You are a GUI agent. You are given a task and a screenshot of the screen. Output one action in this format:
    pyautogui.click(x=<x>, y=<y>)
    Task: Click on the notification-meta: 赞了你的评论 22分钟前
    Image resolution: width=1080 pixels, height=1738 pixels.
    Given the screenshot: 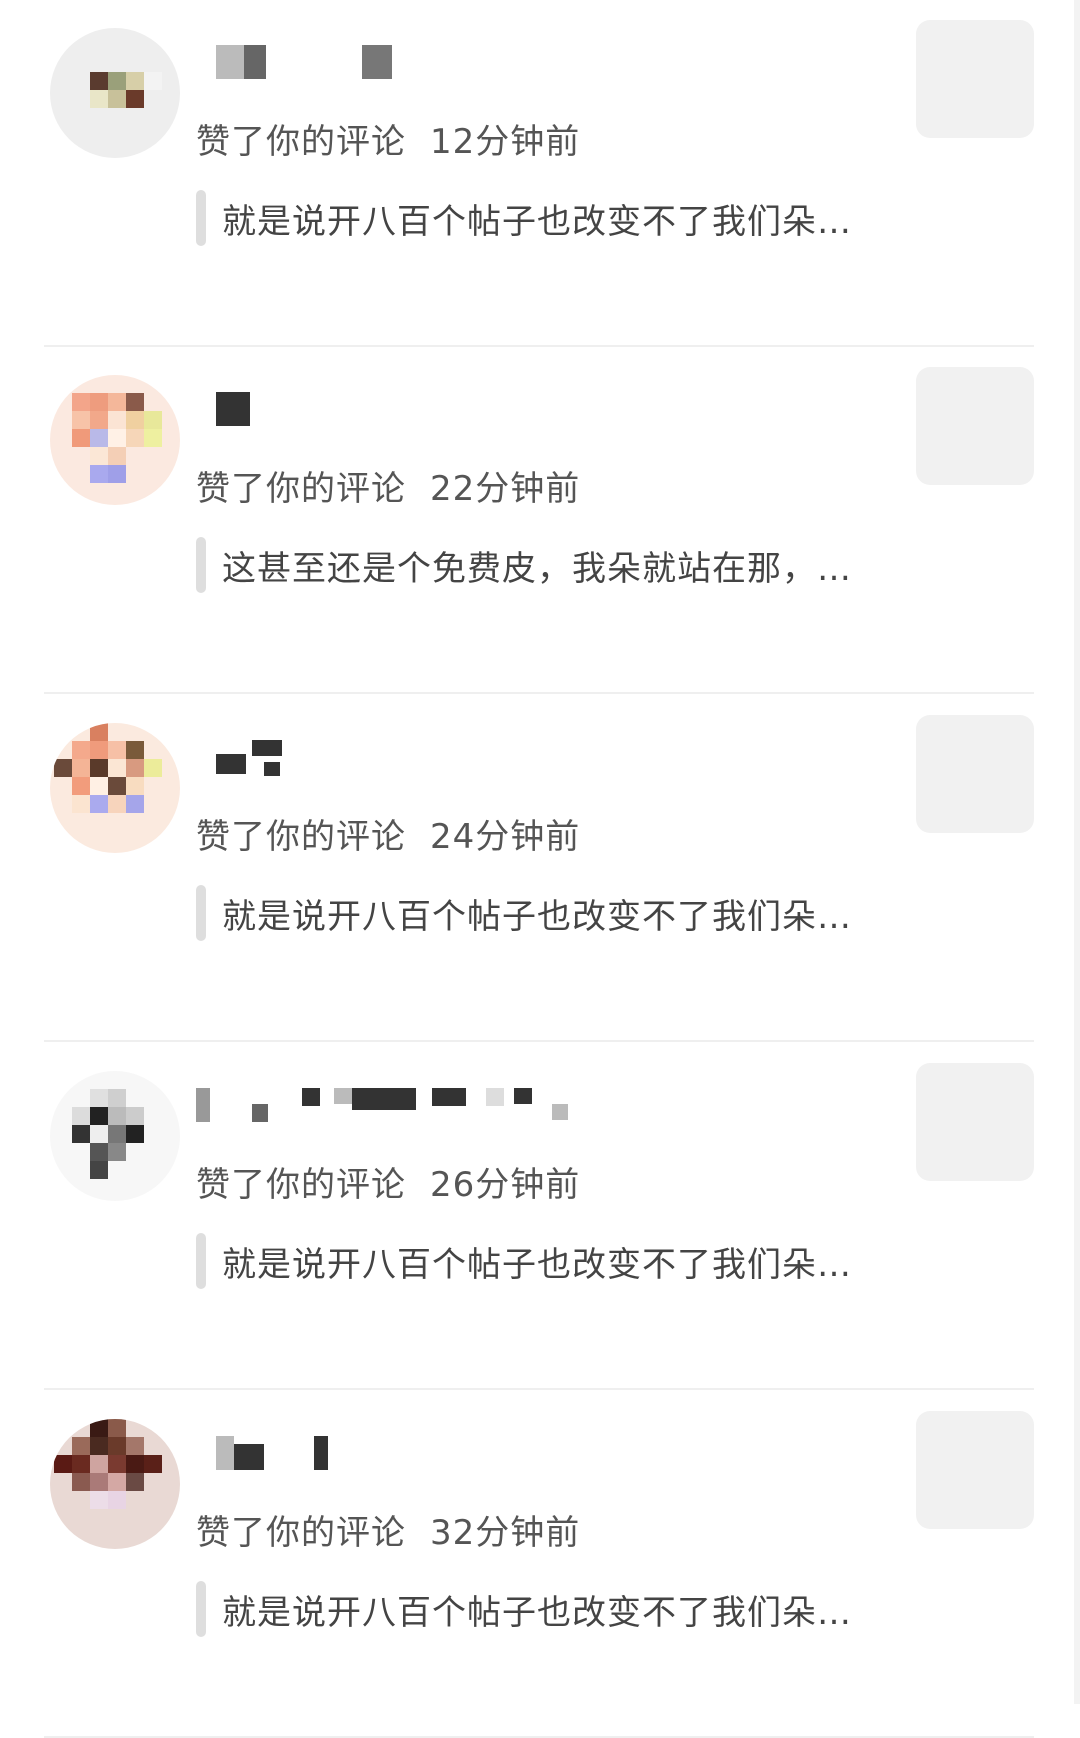 What is the action you would take?
    pyautogui.click(x=388, y=485)
    